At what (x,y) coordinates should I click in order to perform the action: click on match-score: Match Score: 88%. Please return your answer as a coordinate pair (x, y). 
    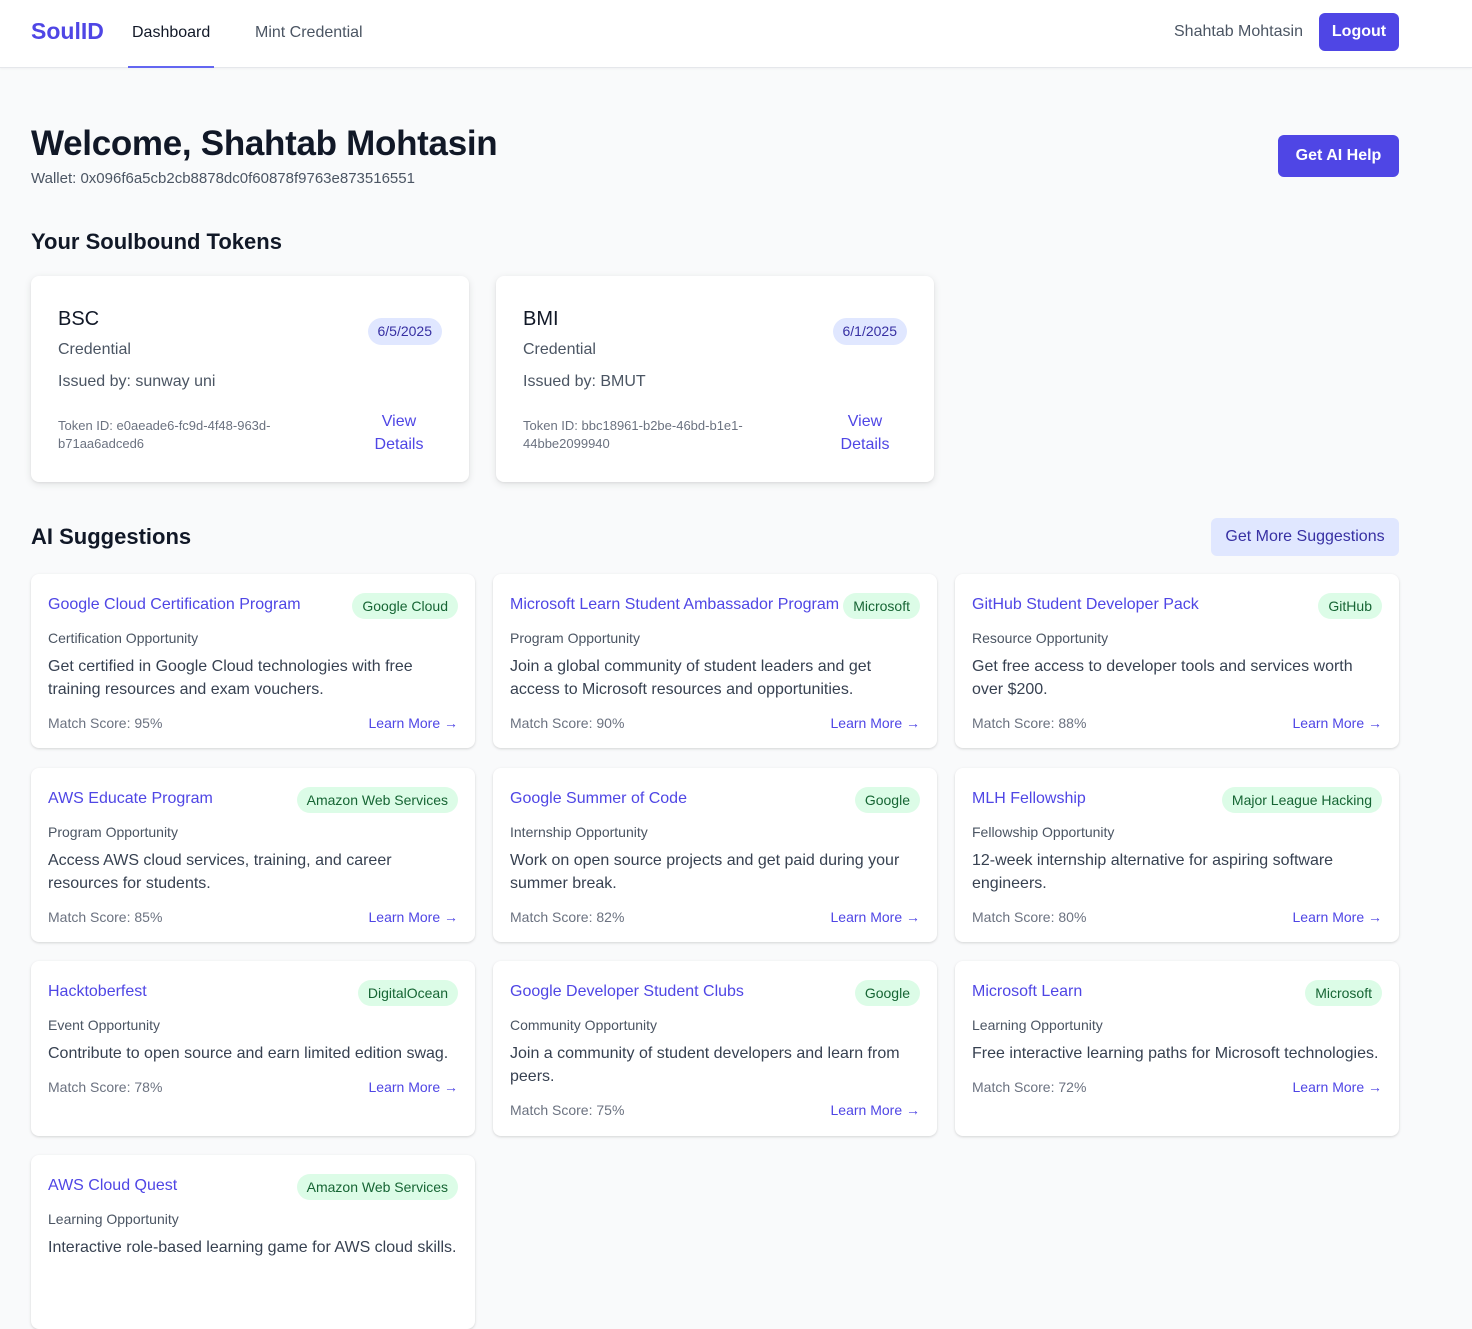
    Looking at the image, I should click on (1029, 723).